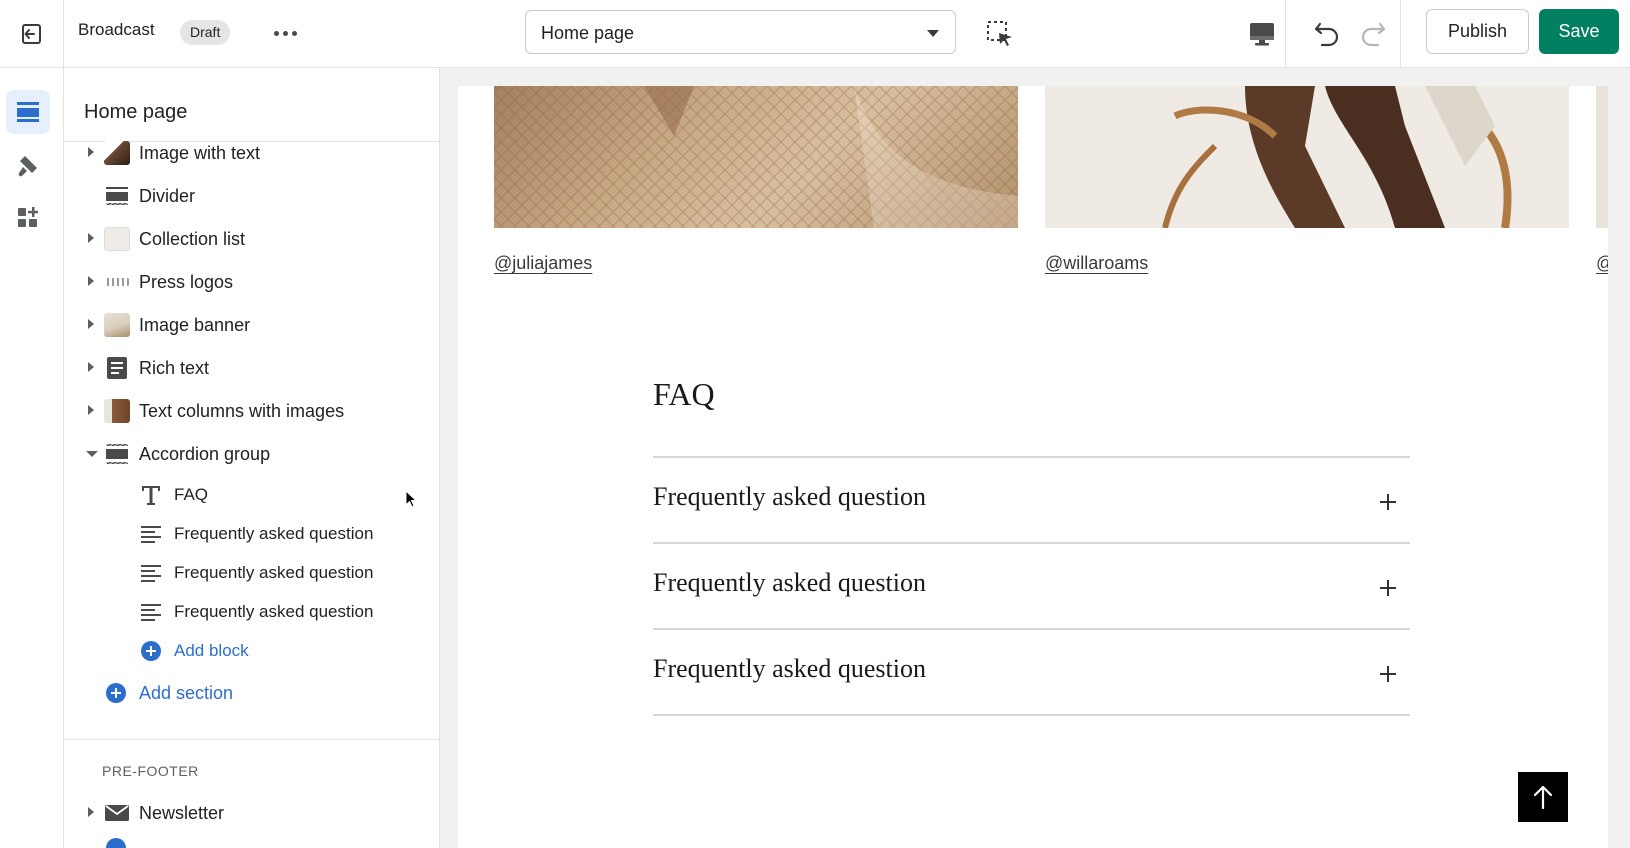  I want to click on rail-sections-button, so click(28, 112).